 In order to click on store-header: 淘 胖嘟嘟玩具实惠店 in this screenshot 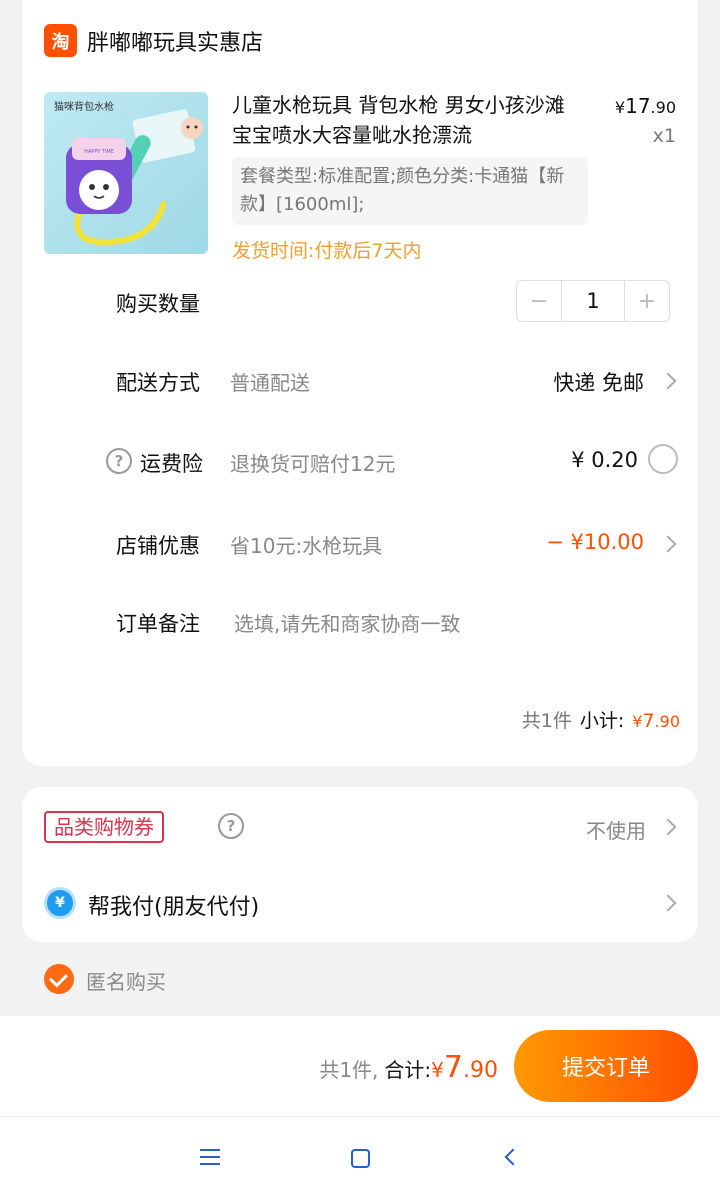, I will do `click(153, 40)`.